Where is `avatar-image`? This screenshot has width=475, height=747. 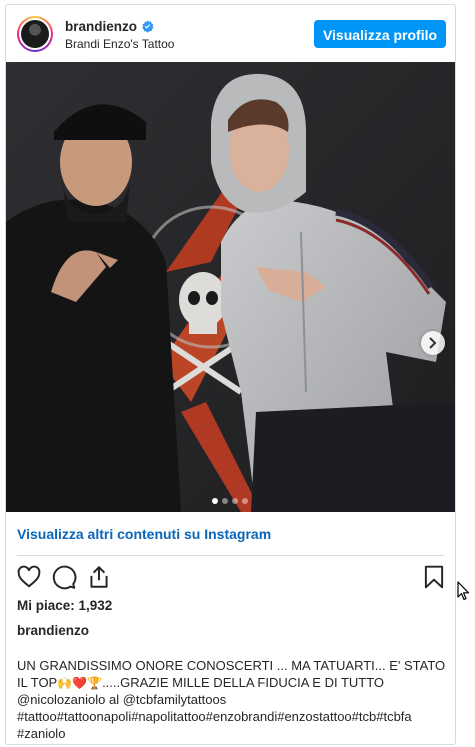
avatar-image is located at coordinates (35, 34).